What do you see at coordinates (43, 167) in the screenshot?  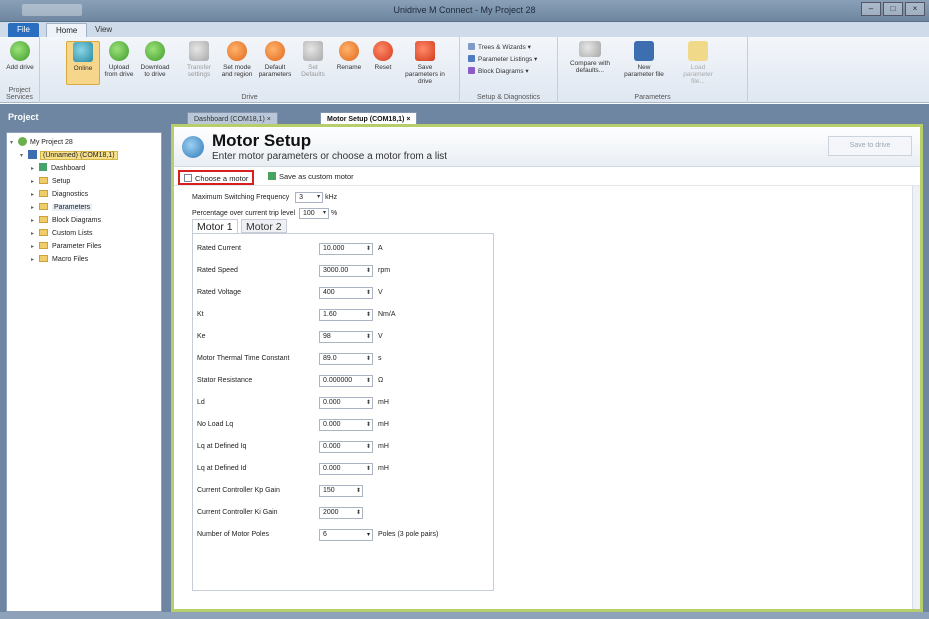 I see `dashboard-icon` at bounding box center [43, 167].